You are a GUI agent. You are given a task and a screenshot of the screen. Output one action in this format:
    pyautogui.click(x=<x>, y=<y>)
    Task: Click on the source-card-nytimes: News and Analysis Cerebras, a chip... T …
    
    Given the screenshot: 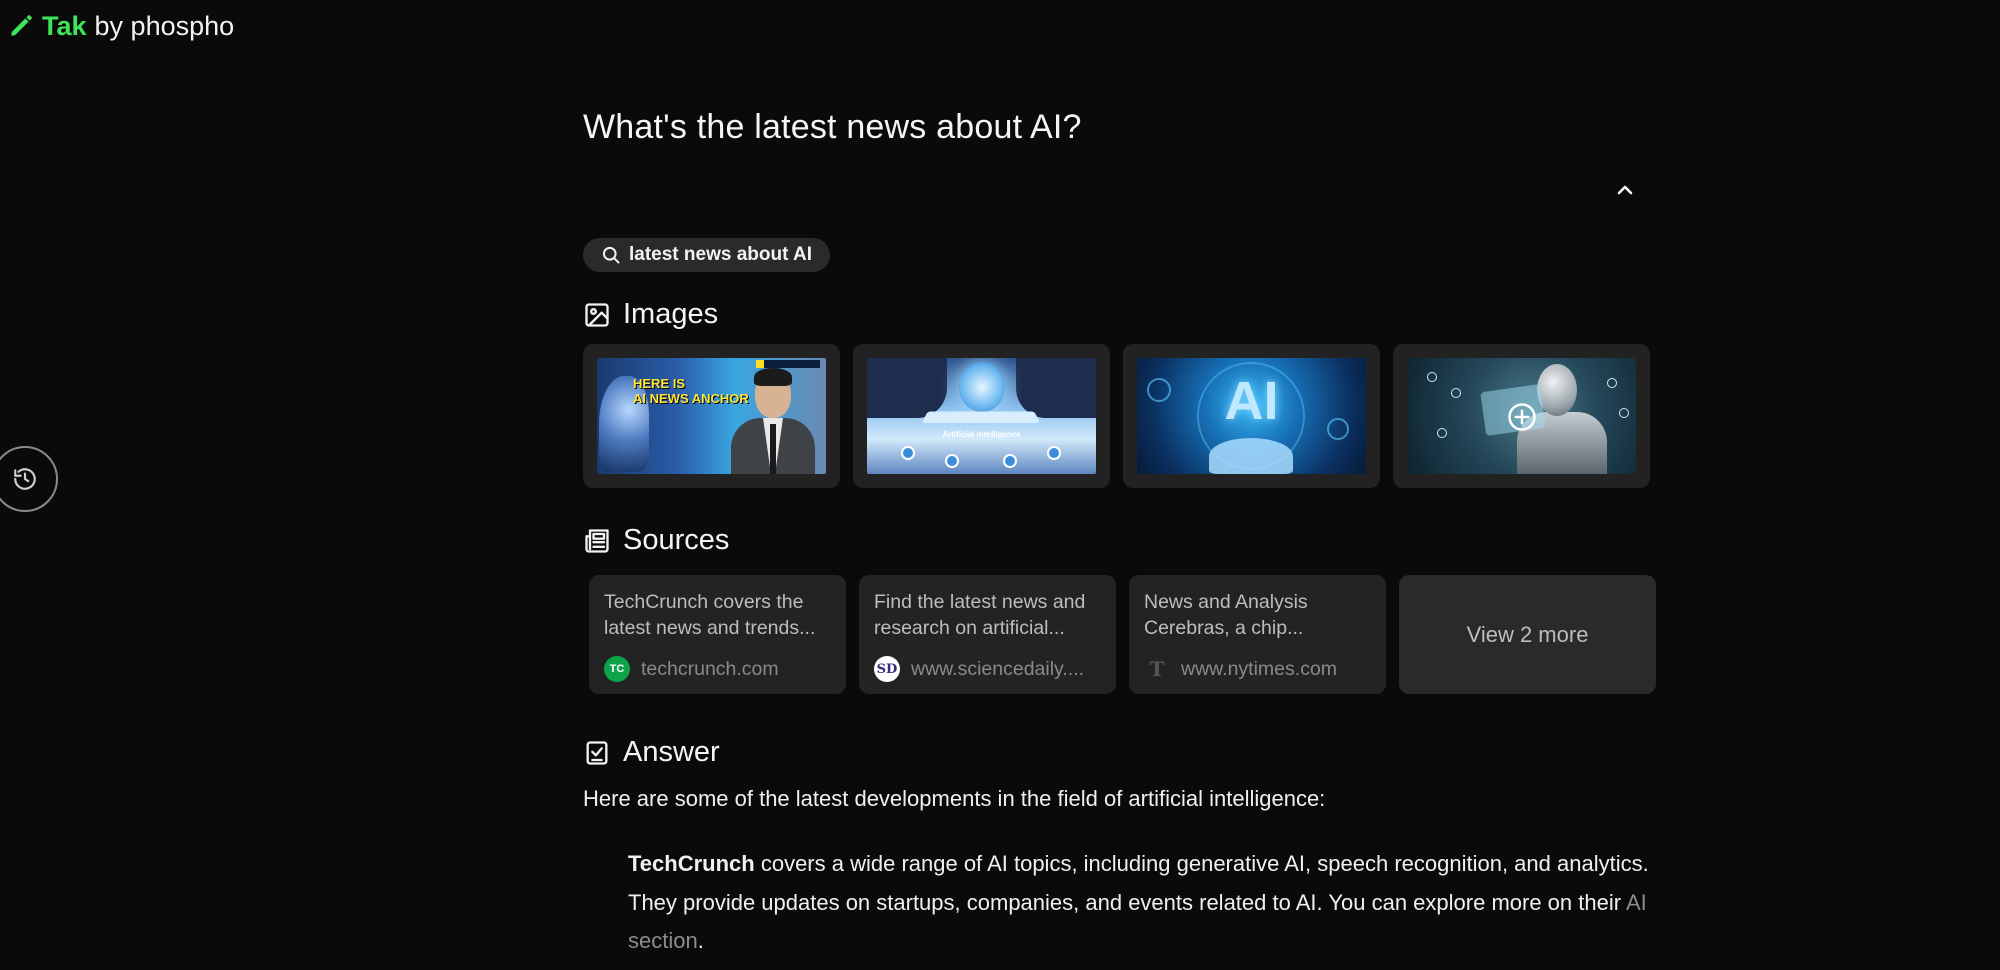 What is the action you would take?
    pyautogui.click(x=1257, y=634)
    